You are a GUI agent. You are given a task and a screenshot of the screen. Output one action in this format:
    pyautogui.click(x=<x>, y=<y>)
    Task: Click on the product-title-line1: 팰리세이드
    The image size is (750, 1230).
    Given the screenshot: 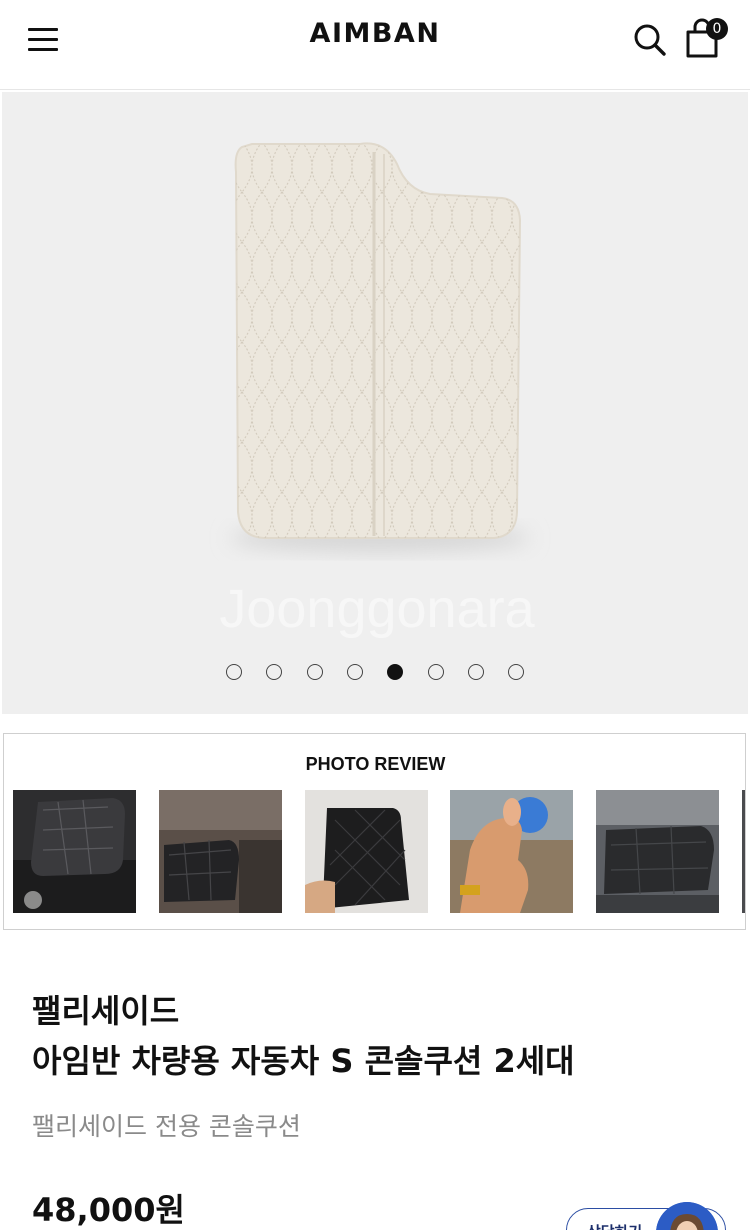 What is the action you would take?
    pyautogui.click(x=106, y=1011)
    